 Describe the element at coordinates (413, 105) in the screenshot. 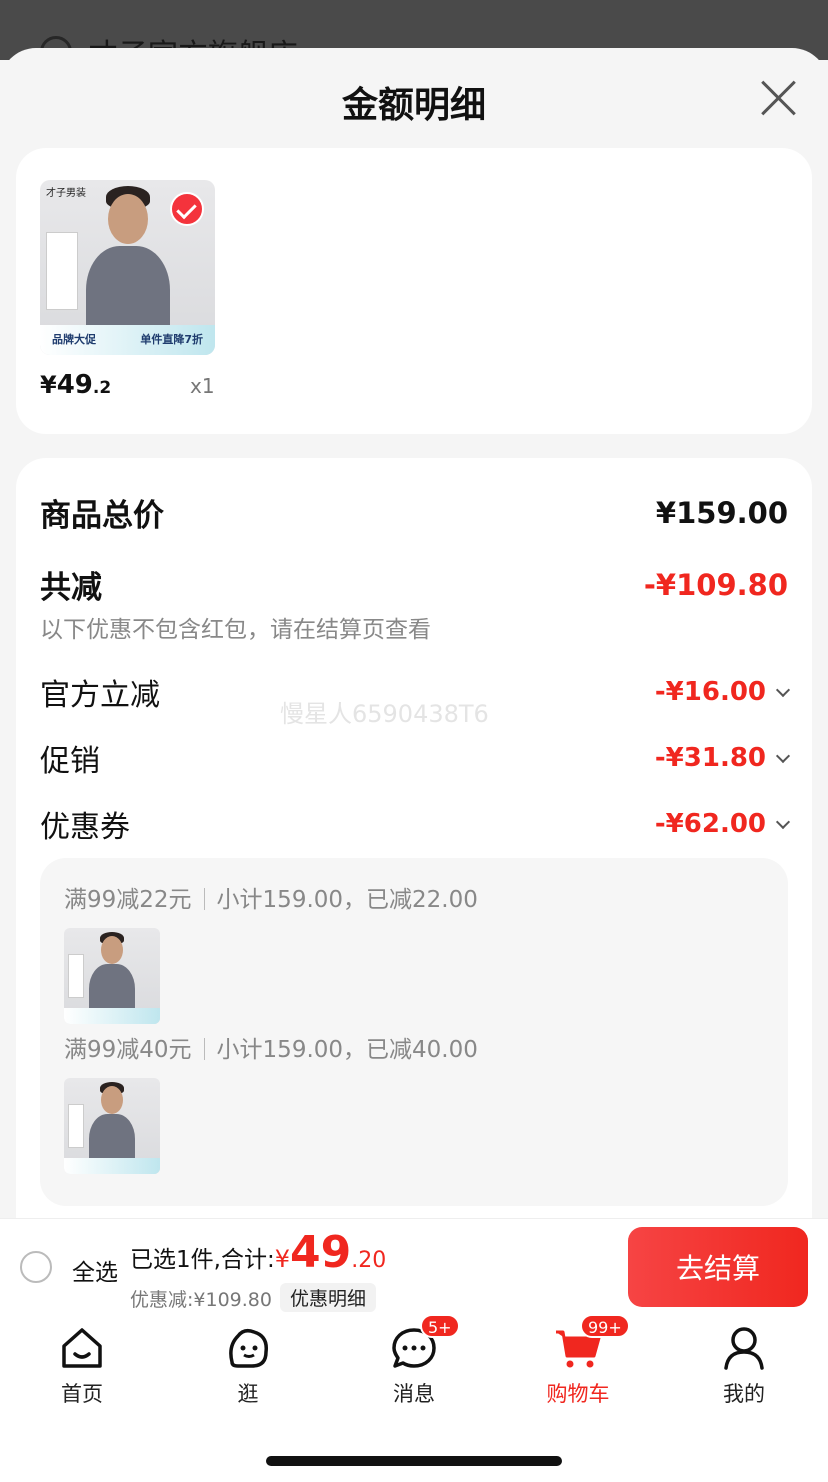

I see `sheet-title: 金额明细` at that location.